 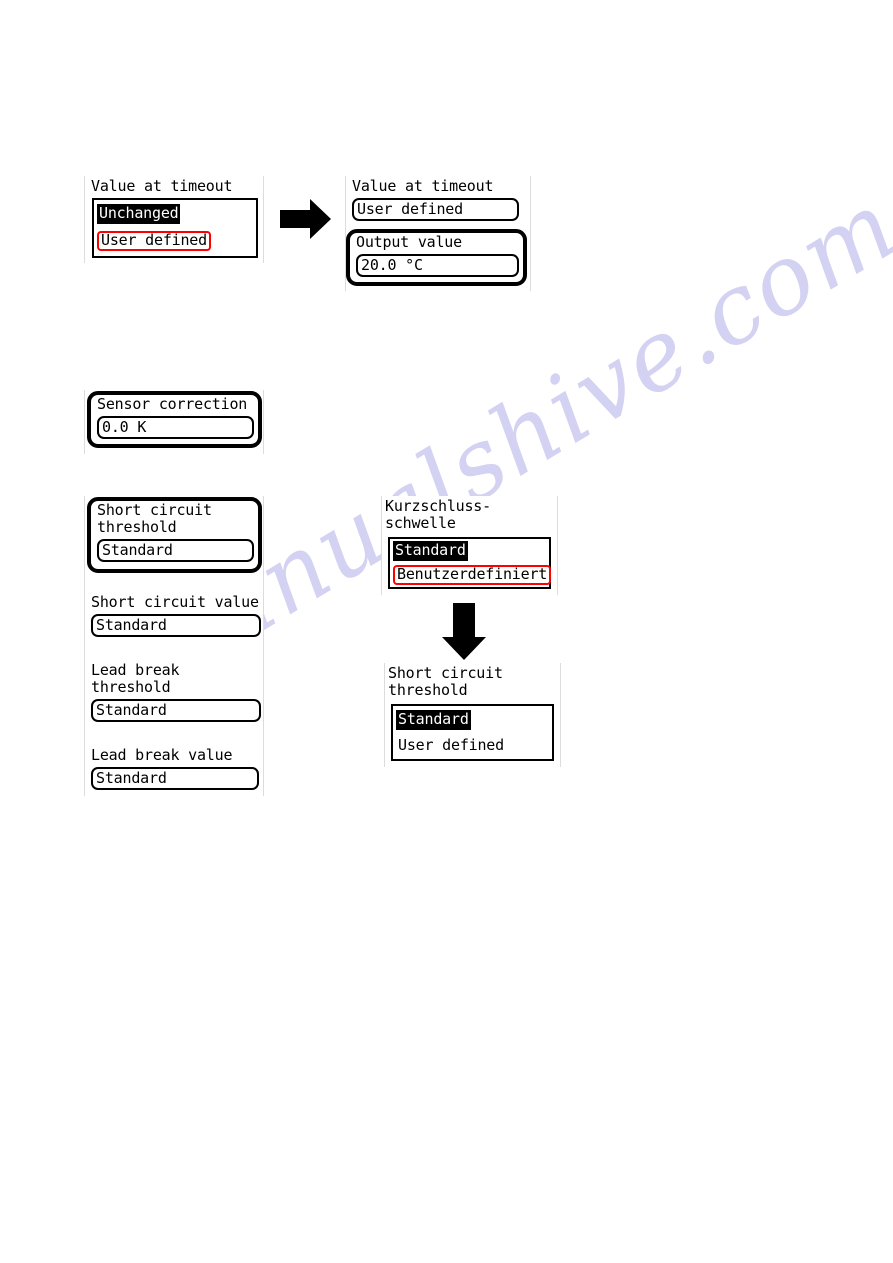 What do you see at coordinates (306, 221) in the screenshot?
I see `arrow-right-icon` at bounding box center [306, 221].